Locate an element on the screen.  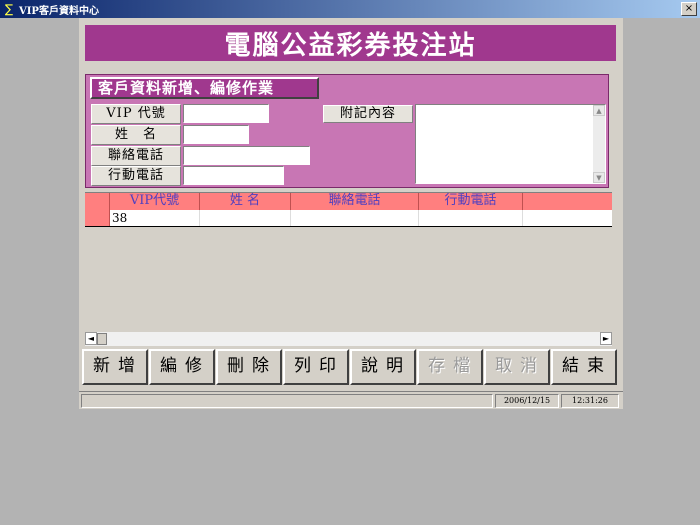
scroll-right-icon: ► is located at coordinates (606, 338).